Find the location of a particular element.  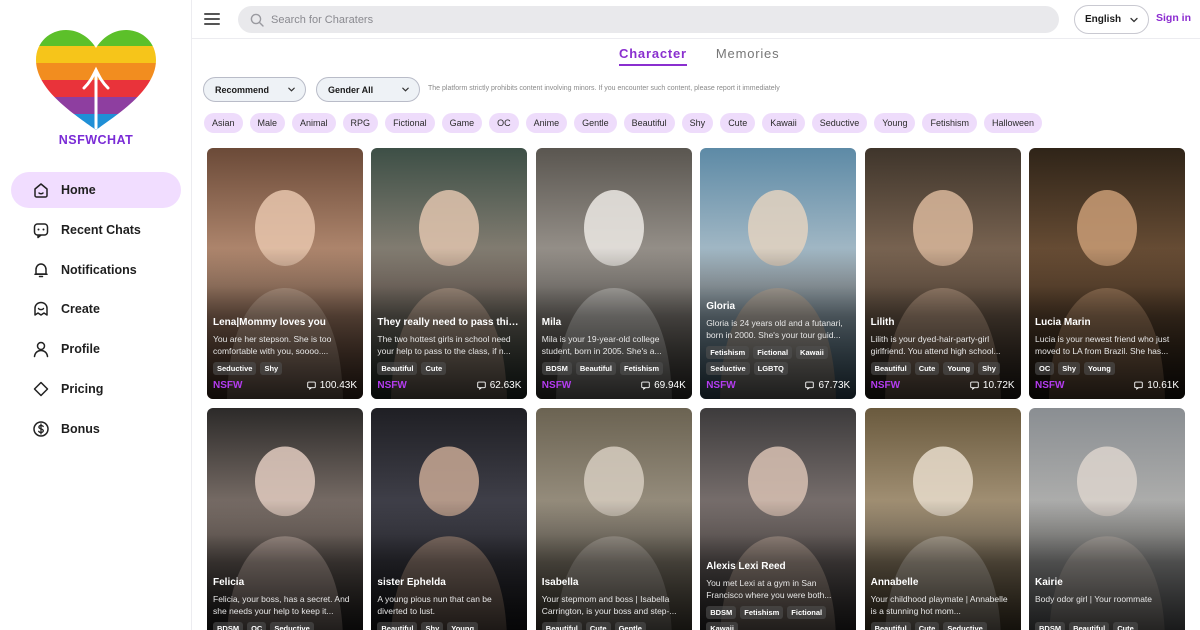

tag-chip: Fetishism is located at coordinates (949, 123).